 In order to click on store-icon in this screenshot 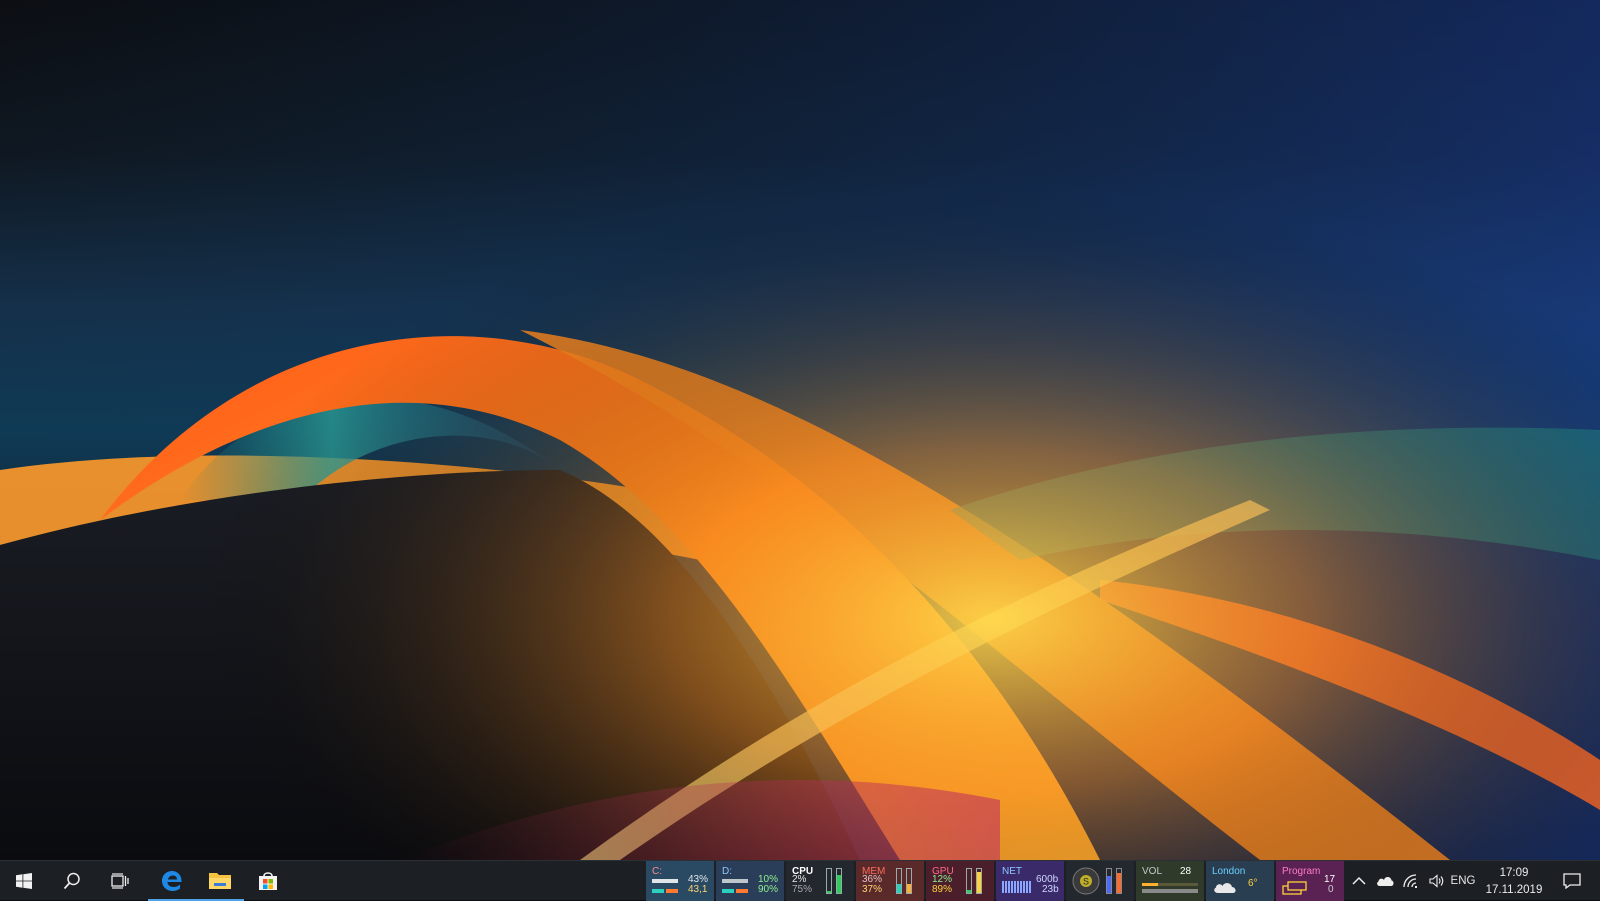, I will do `click(268, 881)`.